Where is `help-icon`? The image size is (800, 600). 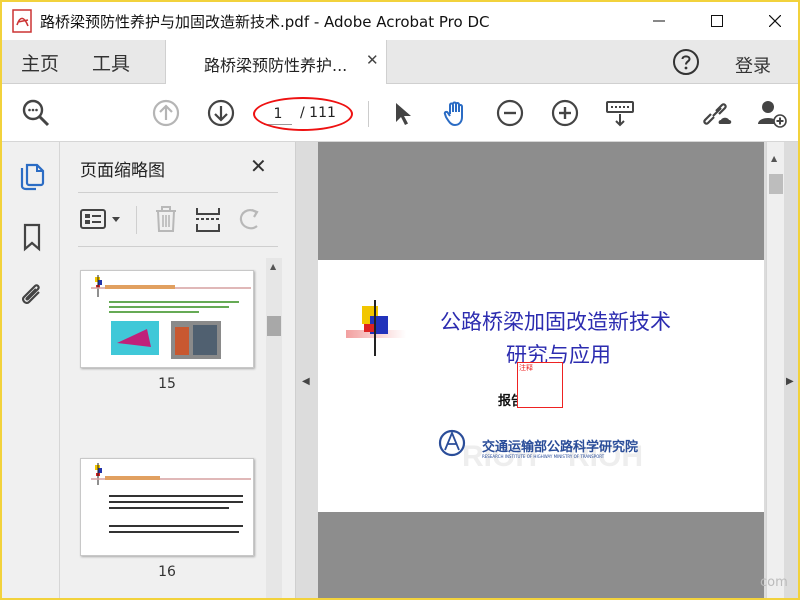 help-icon is located at coordinates (686, 62).